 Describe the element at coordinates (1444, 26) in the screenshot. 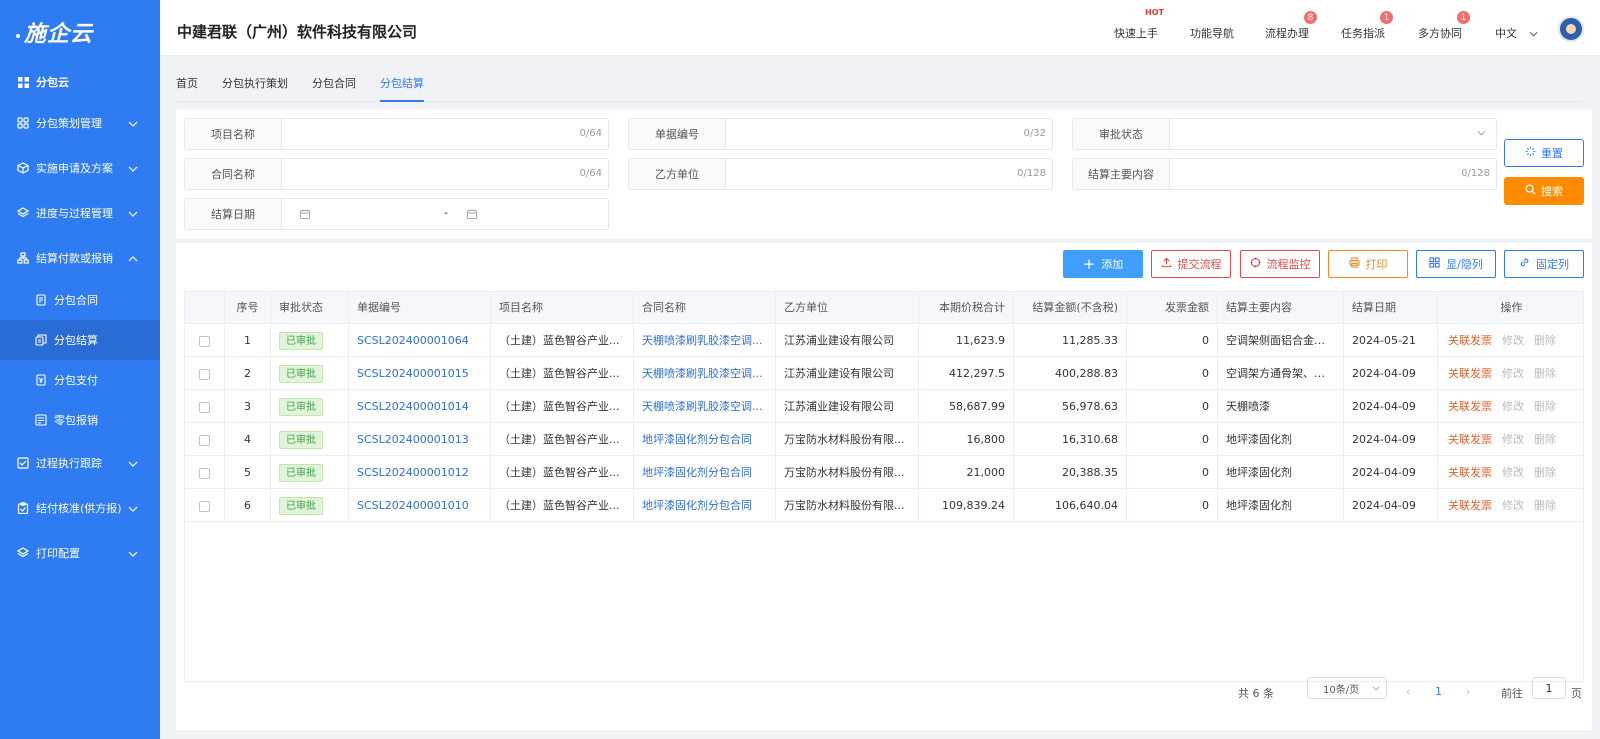

I see `collaboration-link: 多方协同 1` at that location.